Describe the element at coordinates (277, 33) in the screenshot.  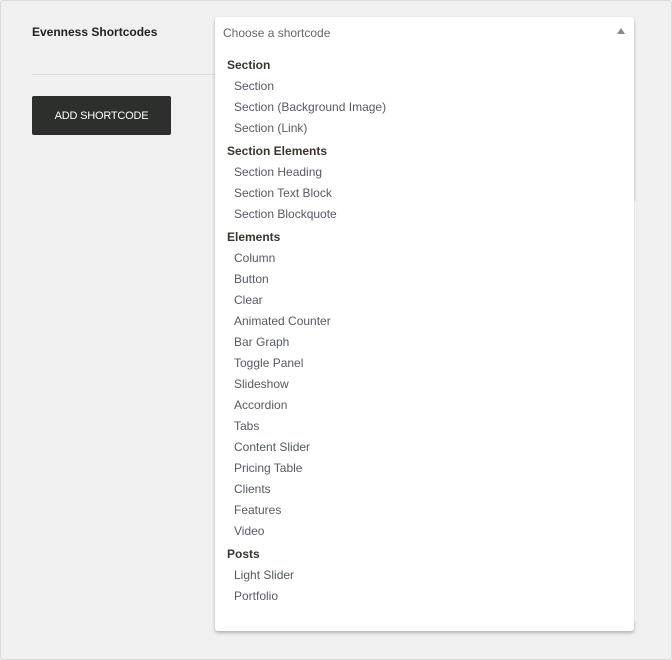
I see `select-placeholder: Choose a shortcode` at that location.